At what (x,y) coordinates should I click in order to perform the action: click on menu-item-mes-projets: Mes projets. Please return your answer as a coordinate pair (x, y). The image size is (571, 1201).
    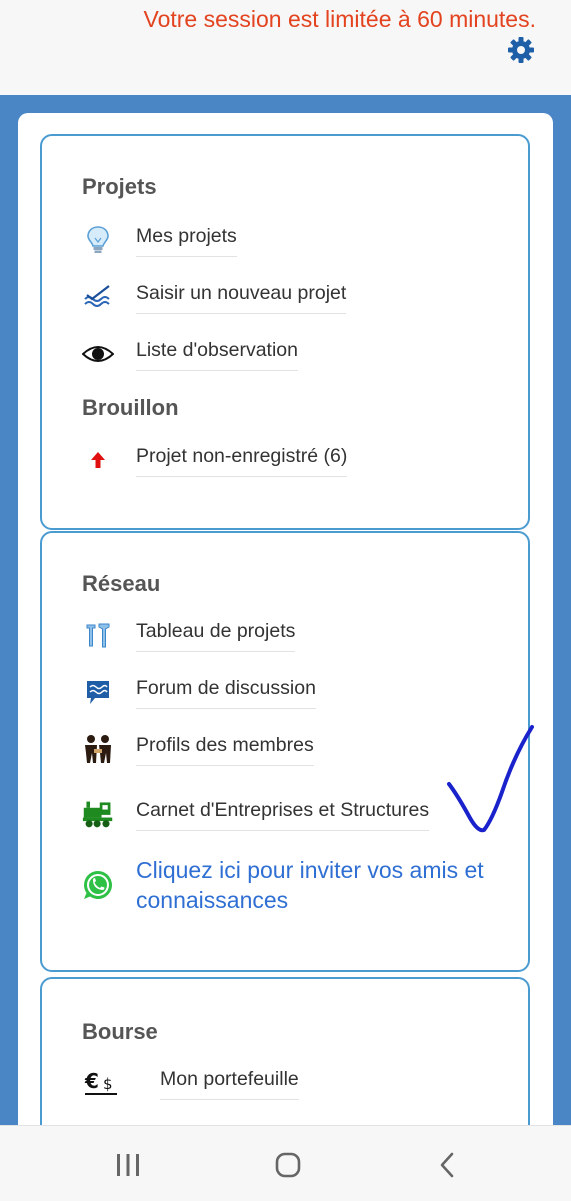
    Looking at the image, I should click on (159, 240).